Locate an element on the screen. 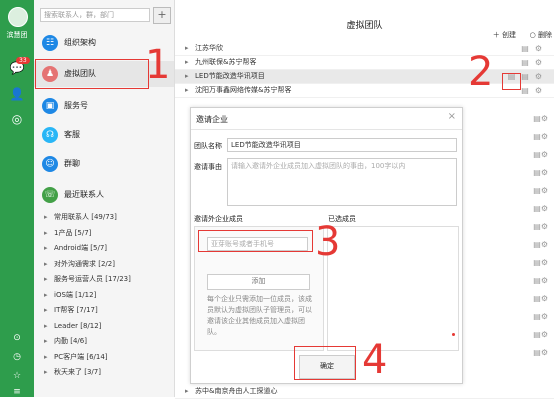  group-item: iOS端 [1/12] is located at coordinates (104, 296).